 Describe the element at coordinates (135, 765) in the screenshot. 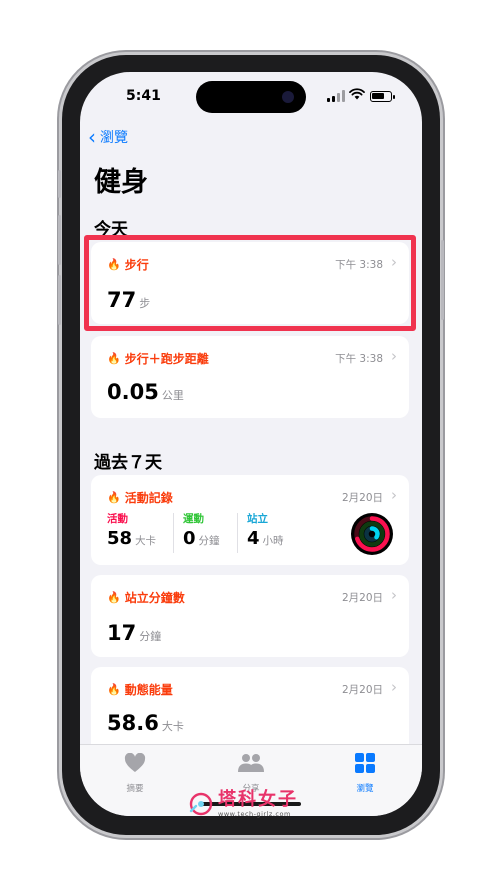

I see `heart-icon` at that location.